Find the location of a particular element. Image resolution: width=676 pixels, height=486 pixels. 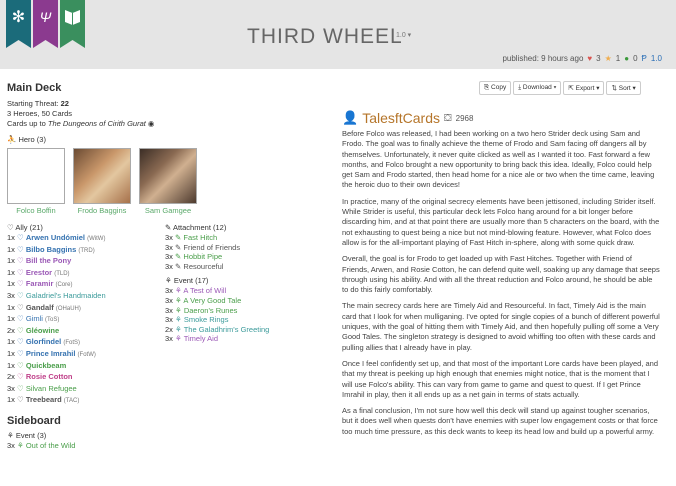

list-item: 1x ♡ Treebeard (TAC) is located at coordinates (86, 401).